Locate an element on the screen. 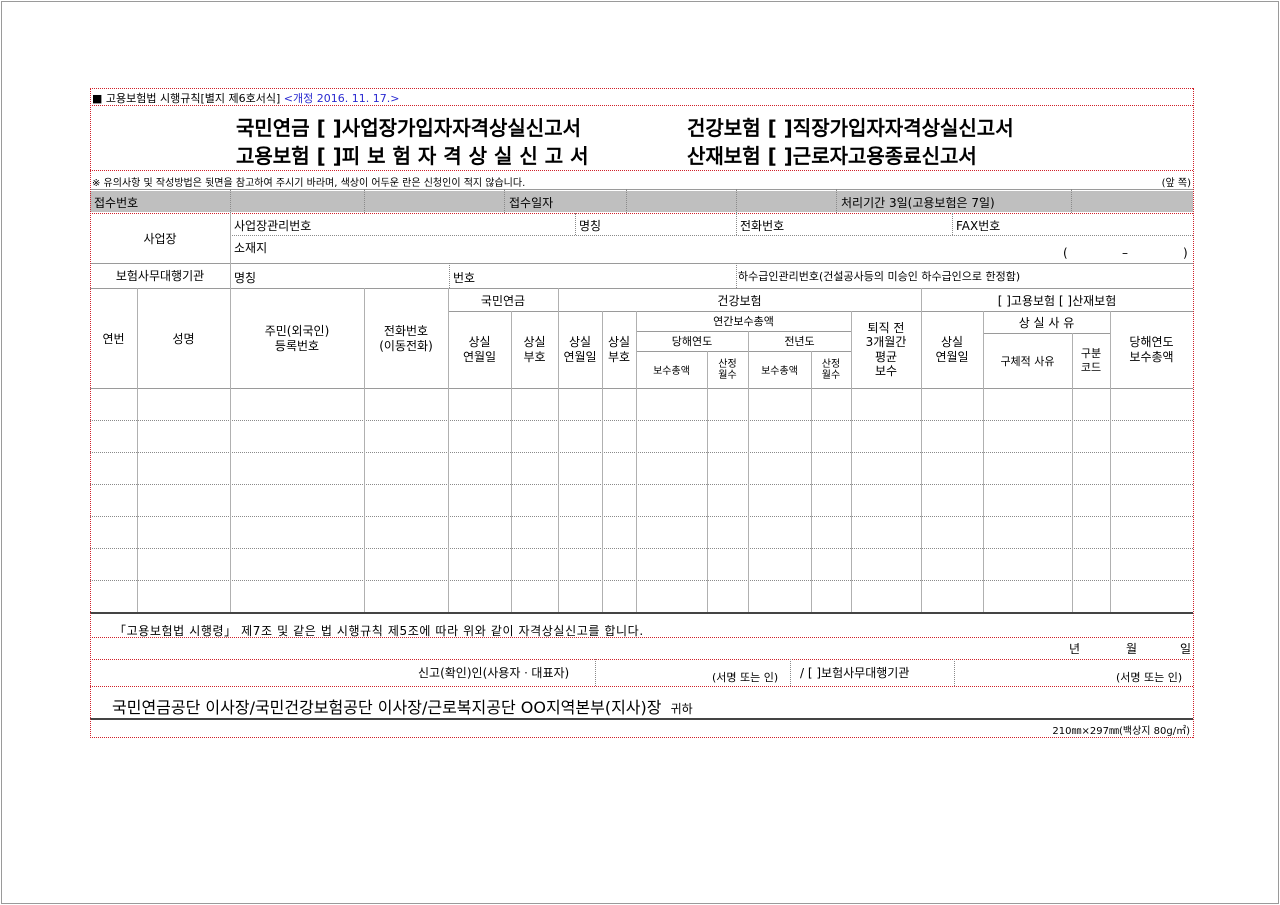 This screenshot has width=1280, height=905. revision-date: <개정 2016. 11. 17.> is located at coordinates (341, 98).